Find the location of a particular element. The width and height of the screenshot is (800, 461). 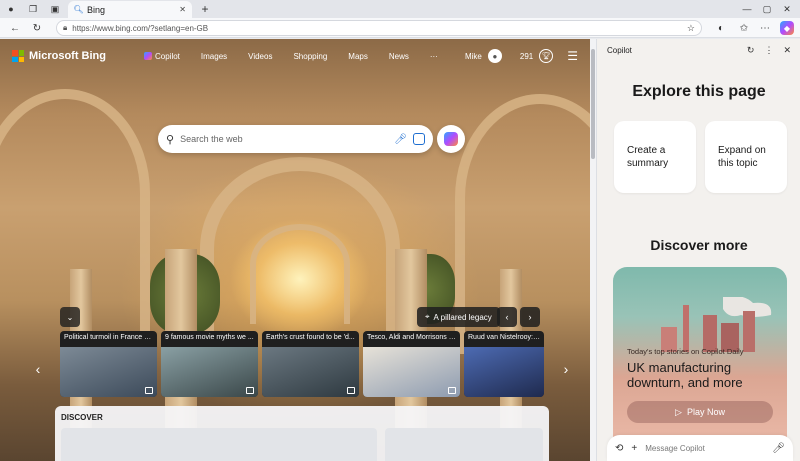

history-icon: ⟲ is located at coordinates (619, 448).